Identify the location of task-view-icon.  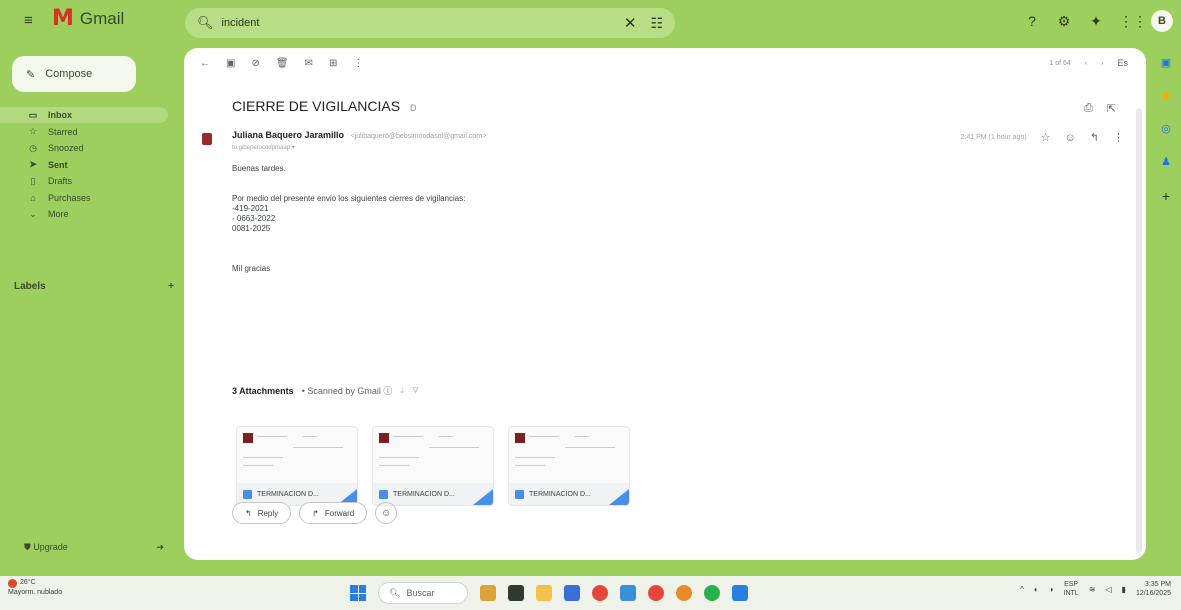
(516, 593).